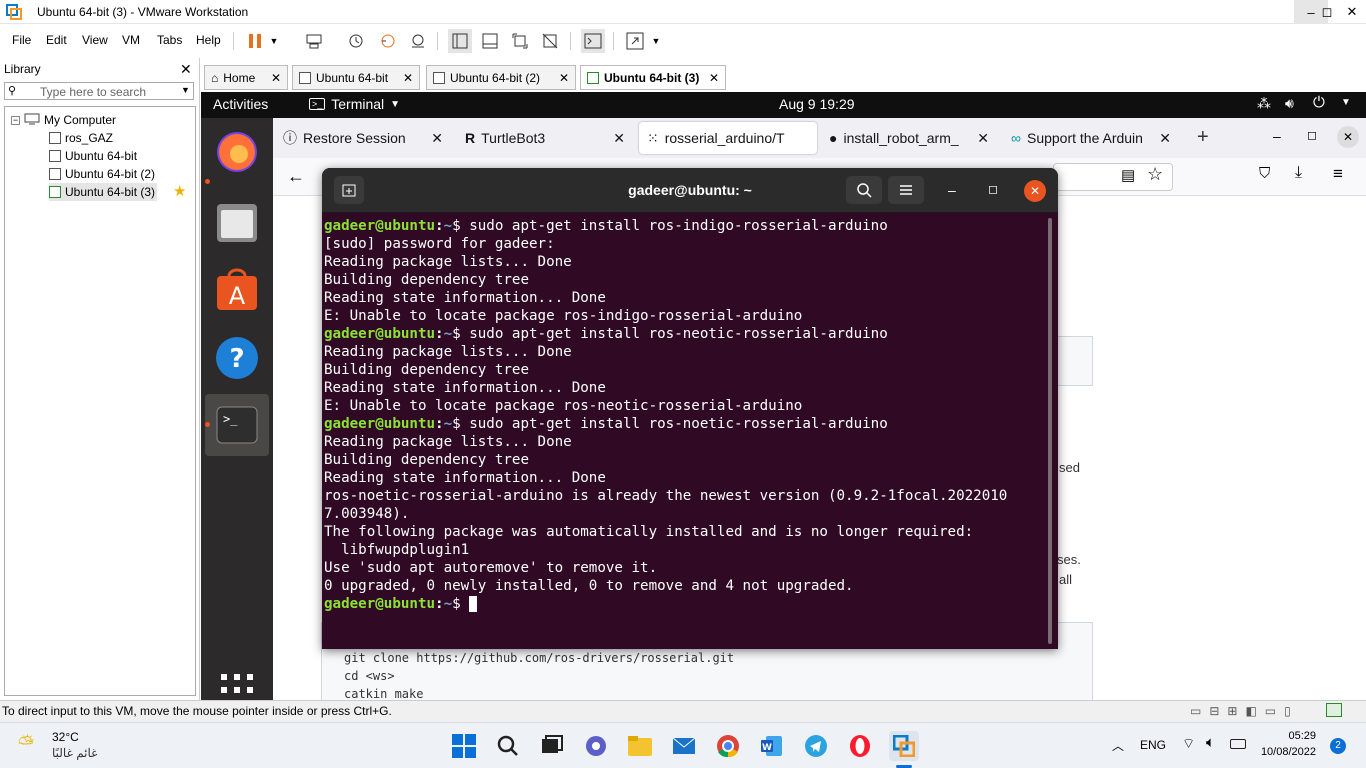  What do you see at coordinates (904, 746) in the screenshot?
I see `vmware-taskbar-icon` at bounding box center [904, 746].